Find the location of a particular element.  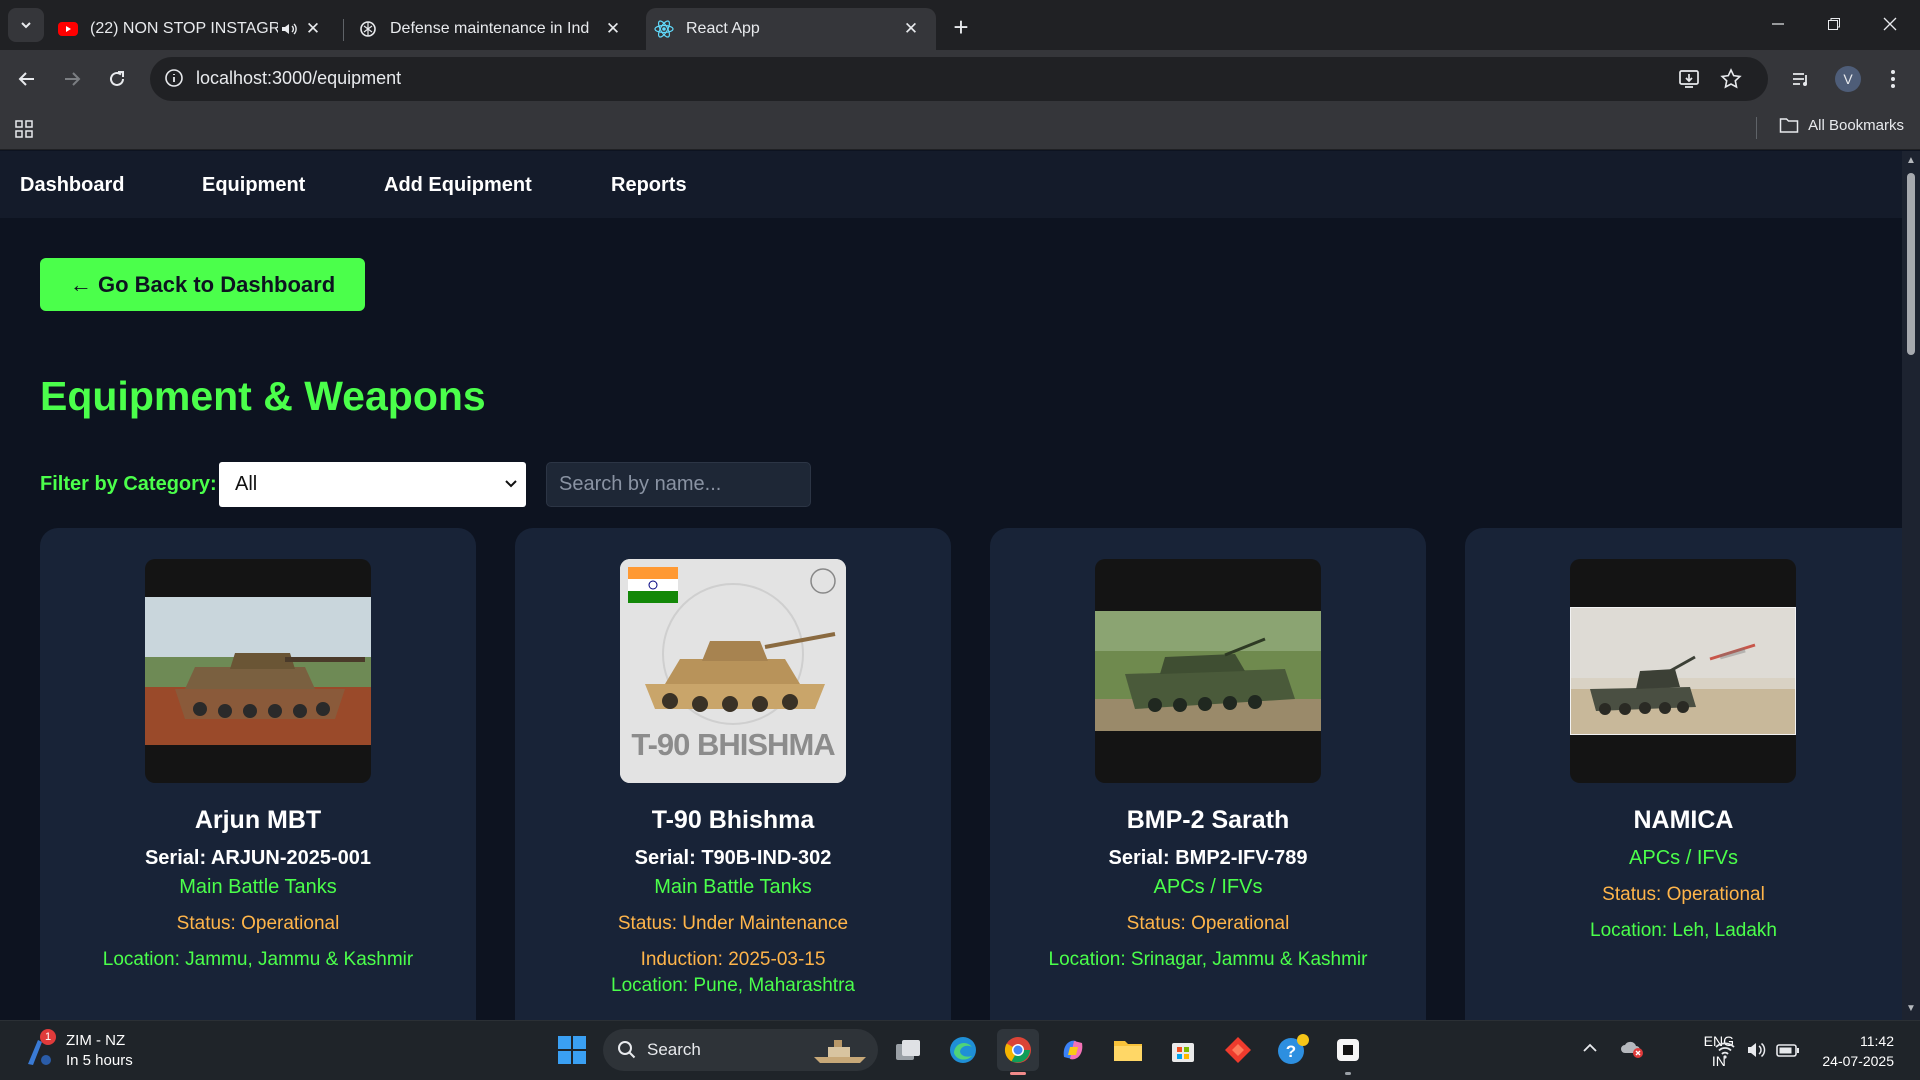

page-title: Equipment & Weapons is located at coordinates (263, 396).